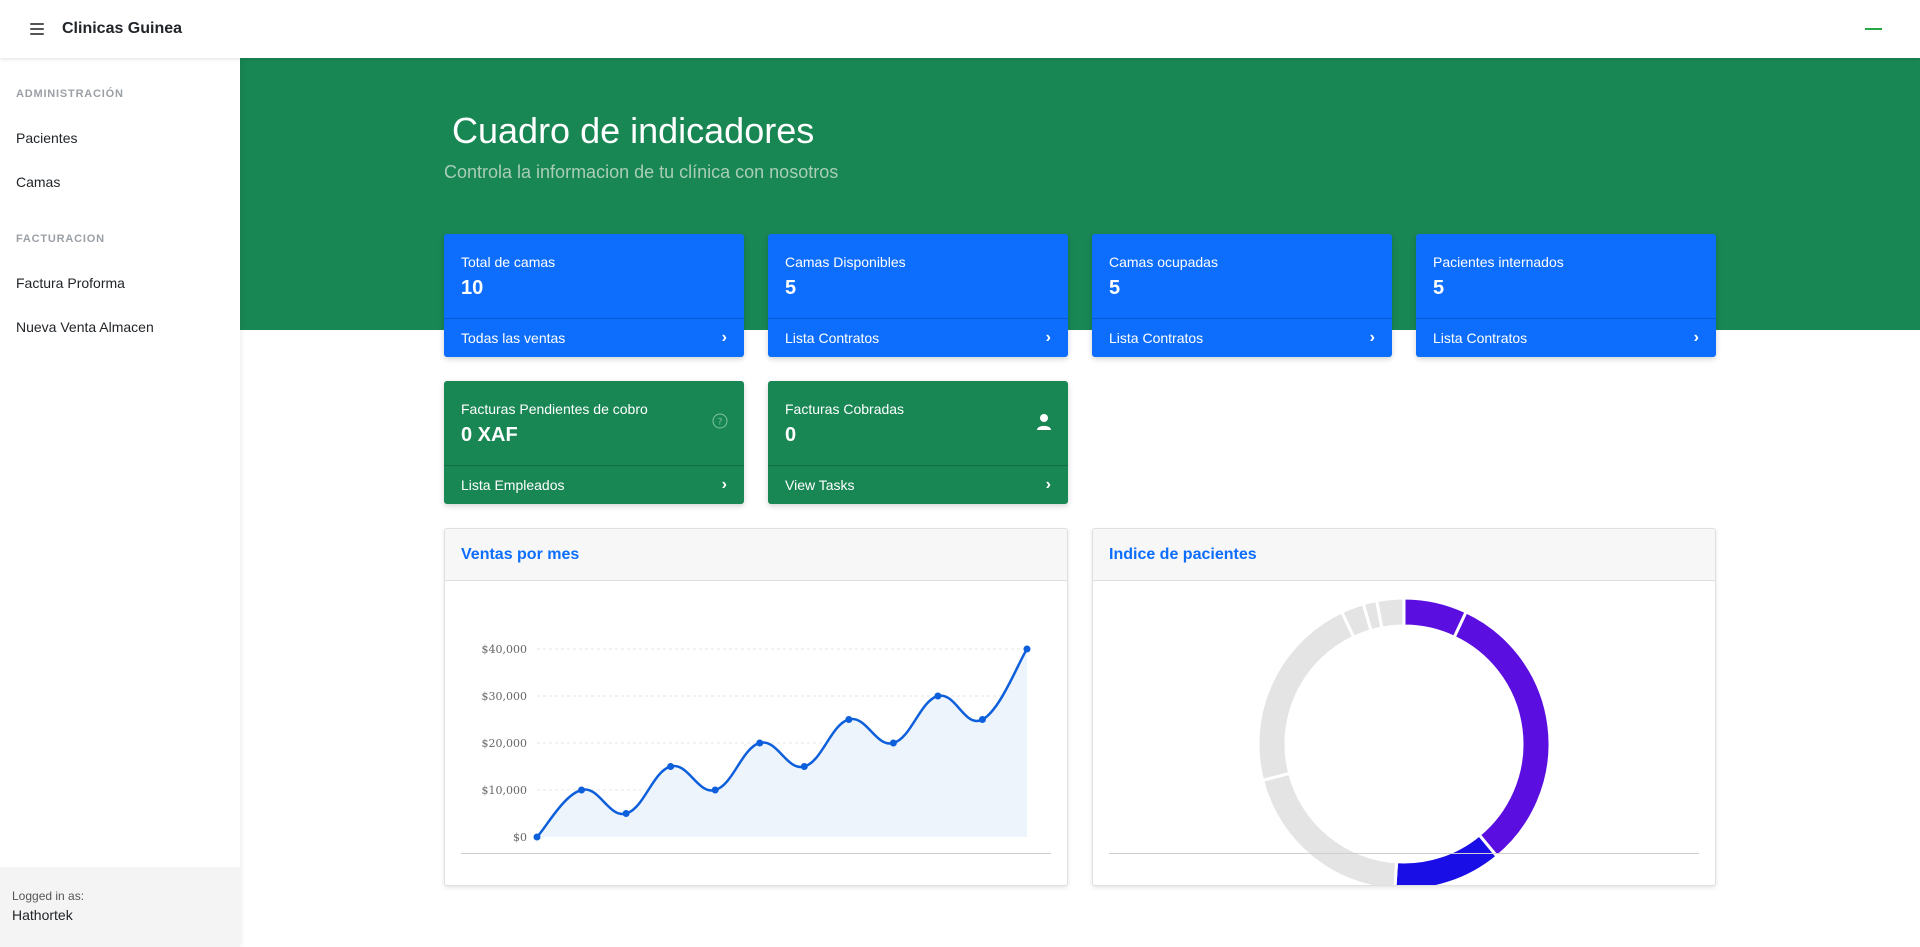 This screenshot has width=1920, height=947. I want to click on card-total-camas: Total de camas 10 Todas las ventas ›, so click(594, 295).